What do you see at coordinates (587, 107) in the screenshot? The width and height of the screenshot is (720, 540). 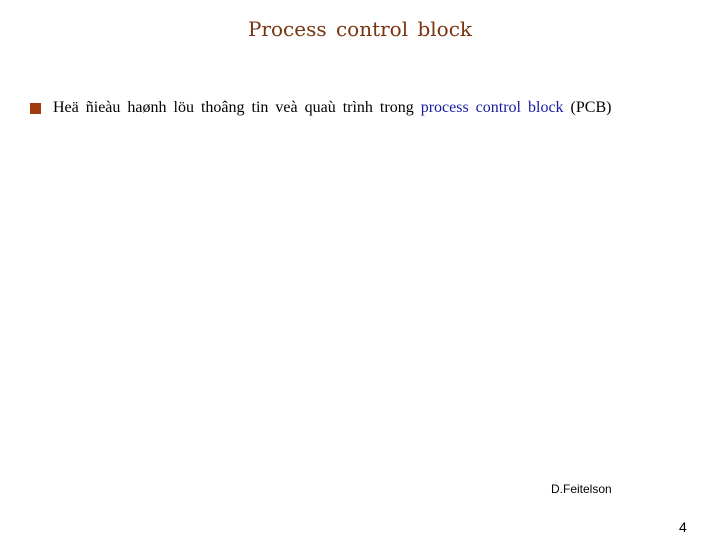 I see `bullet-text-after: (PCB)` at bounding box center [587, 107].